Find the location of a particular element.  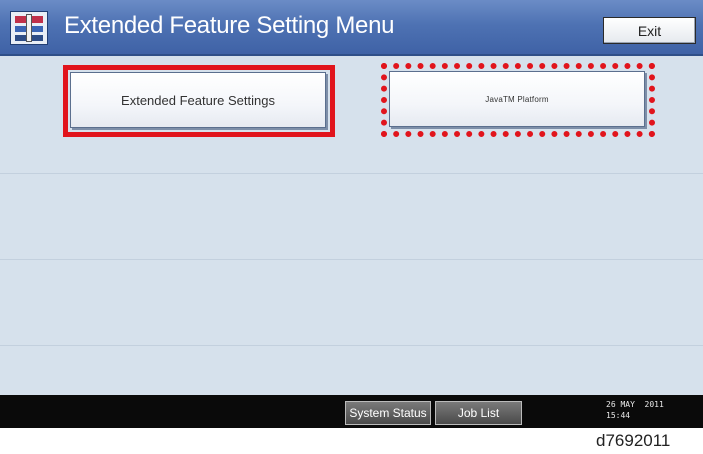

page-title: Extended Feature Setting Menu is located at coordinates (229, 25).